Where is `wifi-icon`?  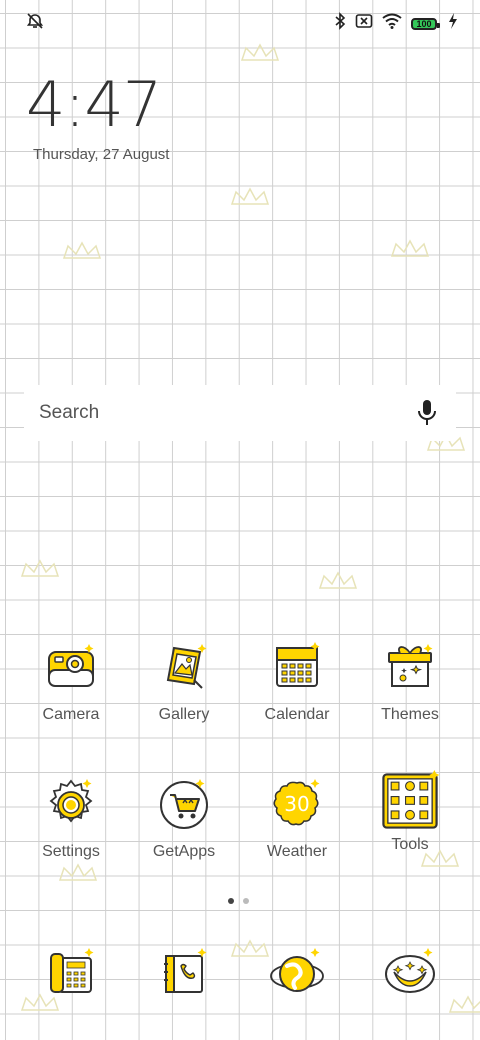 wifi-icon is located at coordinates (392, 23).